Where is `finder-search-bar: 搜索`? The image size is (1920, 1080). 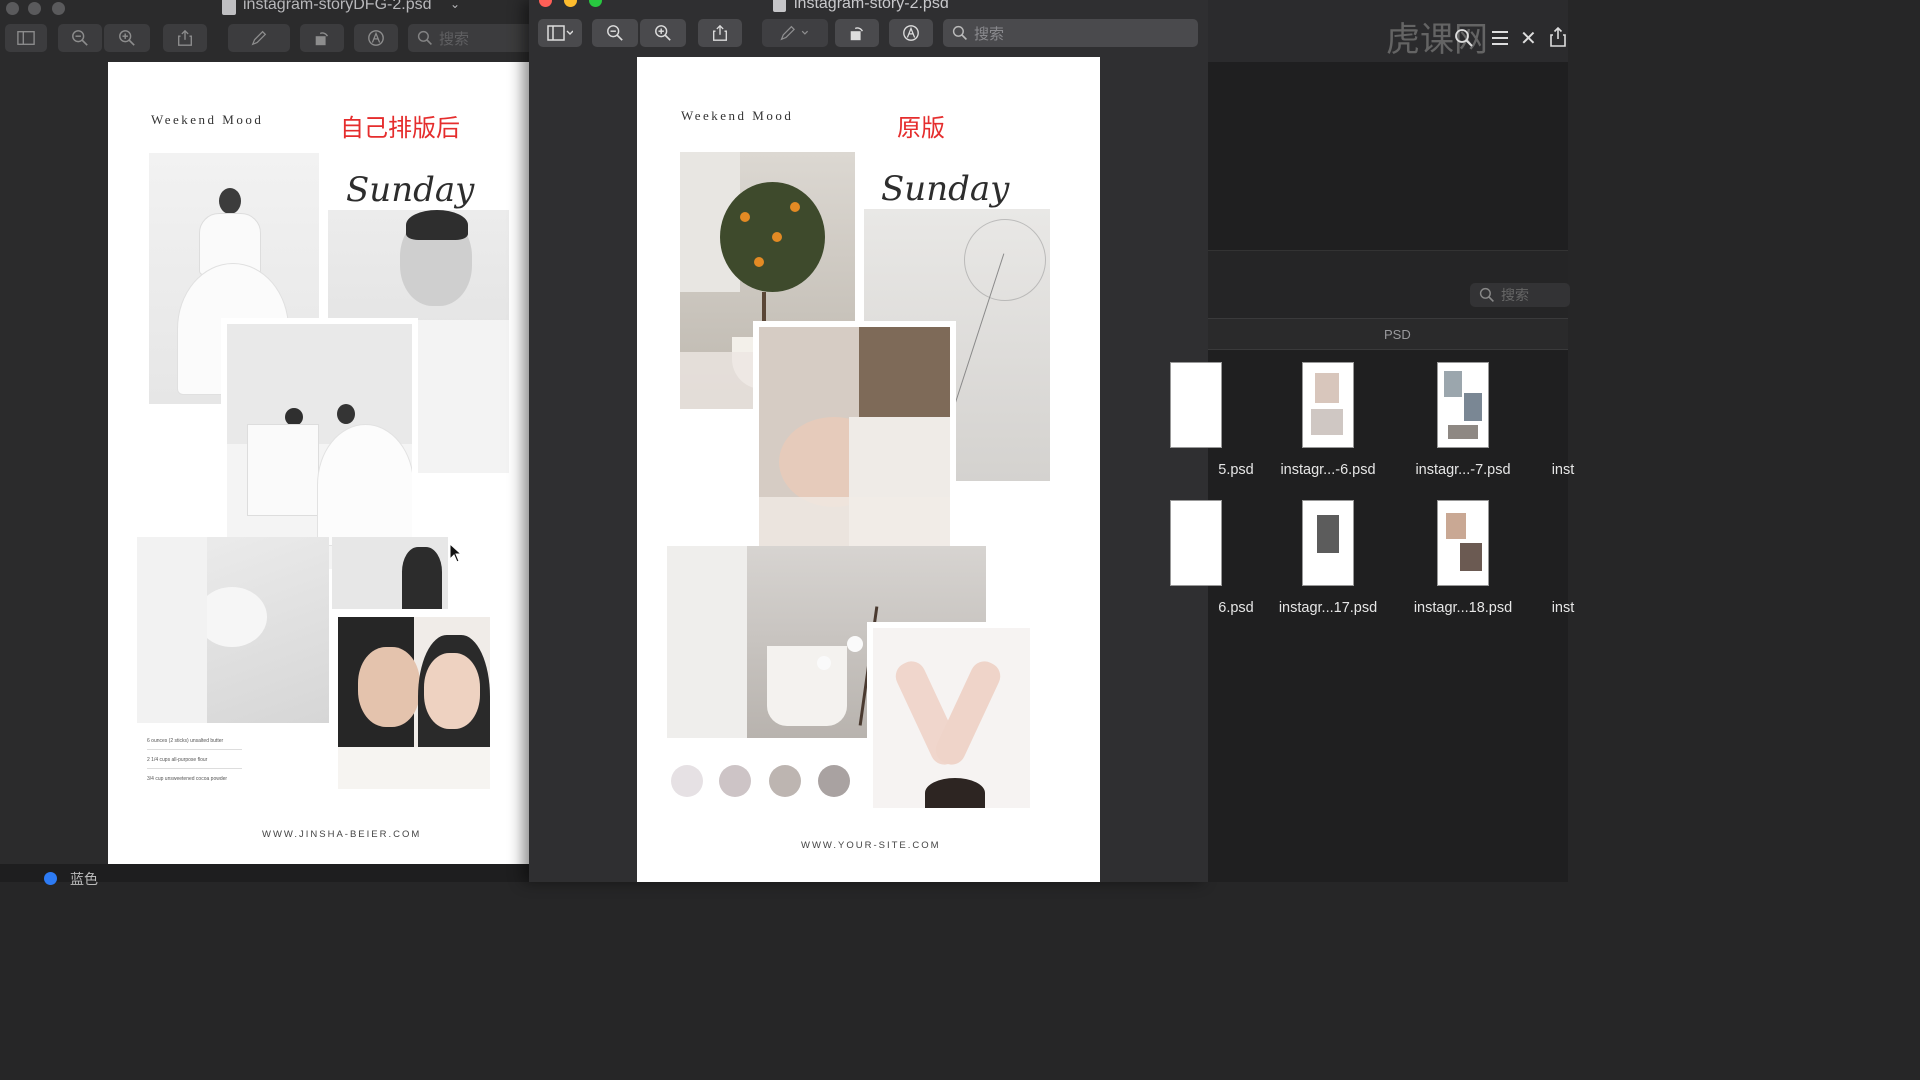 finder-search-bar: 搜索 is located at coordinates (1389, 284).